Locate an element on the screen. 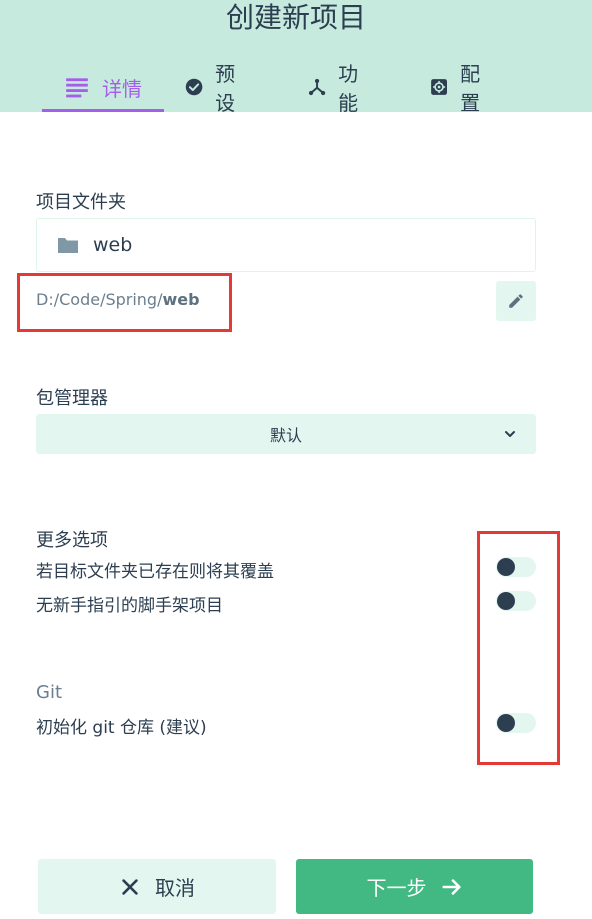 This screenshot has height=919, width=592. tab-presets: 预设 is located at coordinates (214, 88).